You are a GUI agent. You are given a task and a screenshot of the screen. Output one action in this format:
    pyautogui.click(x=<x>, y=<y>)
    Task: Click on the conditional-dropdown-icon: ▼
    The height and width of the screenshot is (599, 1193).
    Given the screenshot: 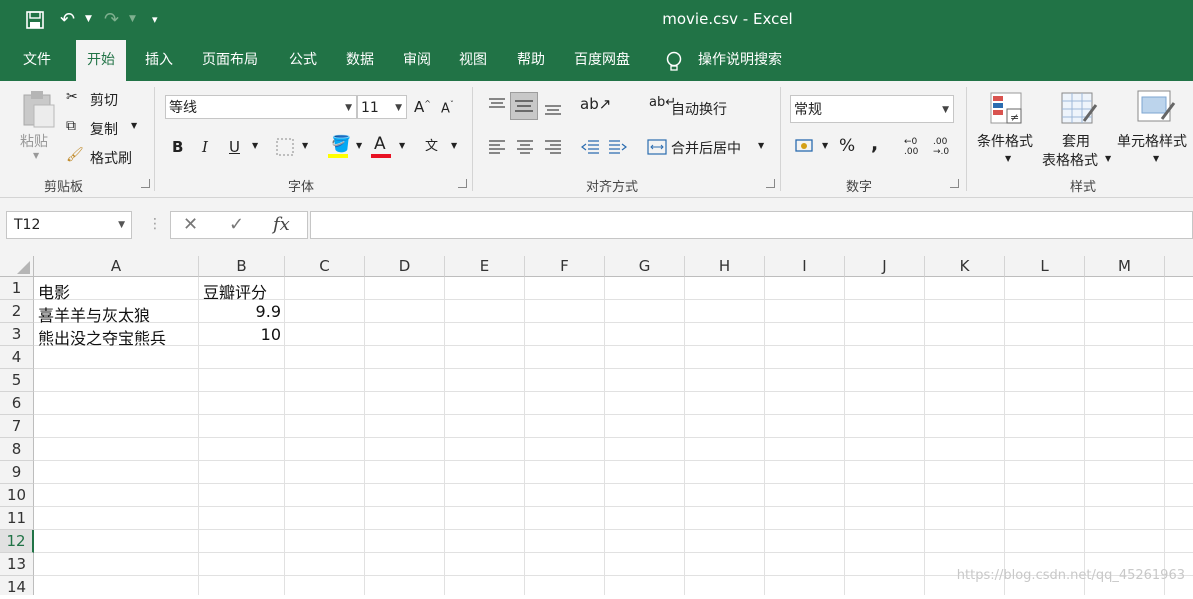 What is the action you would take?
    pyautogui.click(x=1008, y=158)
    